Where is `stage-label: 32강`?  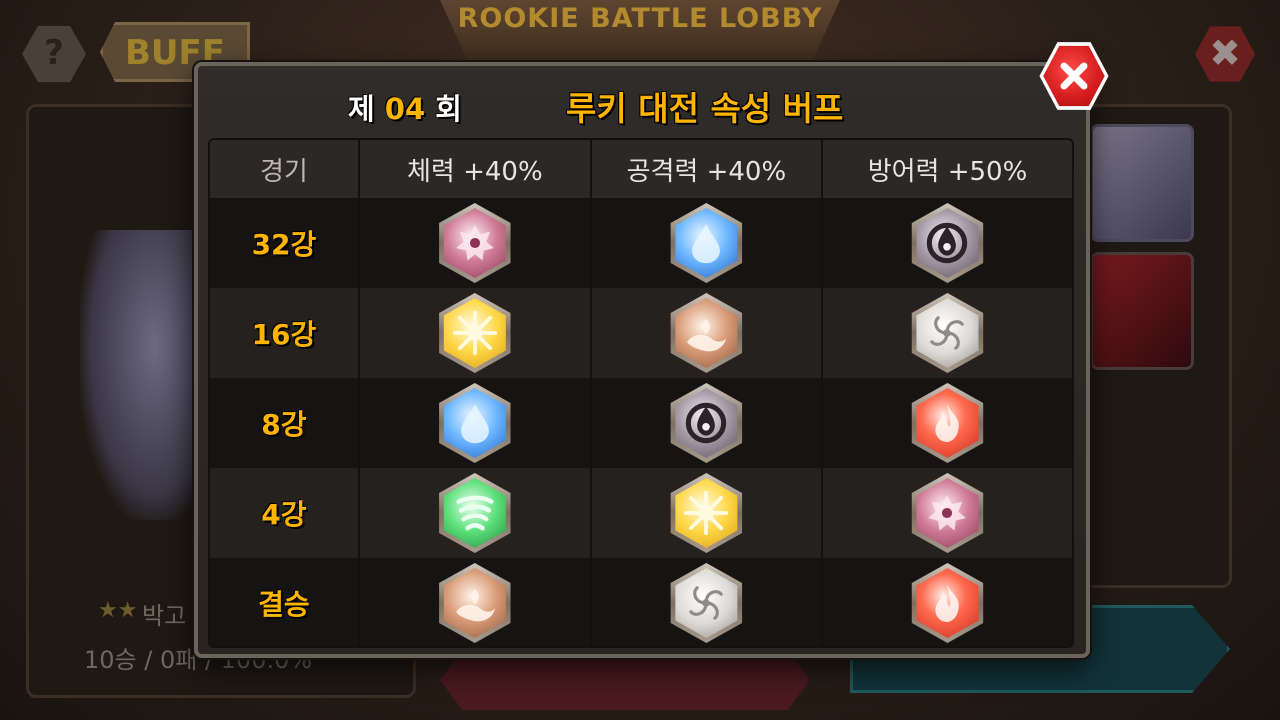
stage-label: 32강 is located at coordinates (285, 243).